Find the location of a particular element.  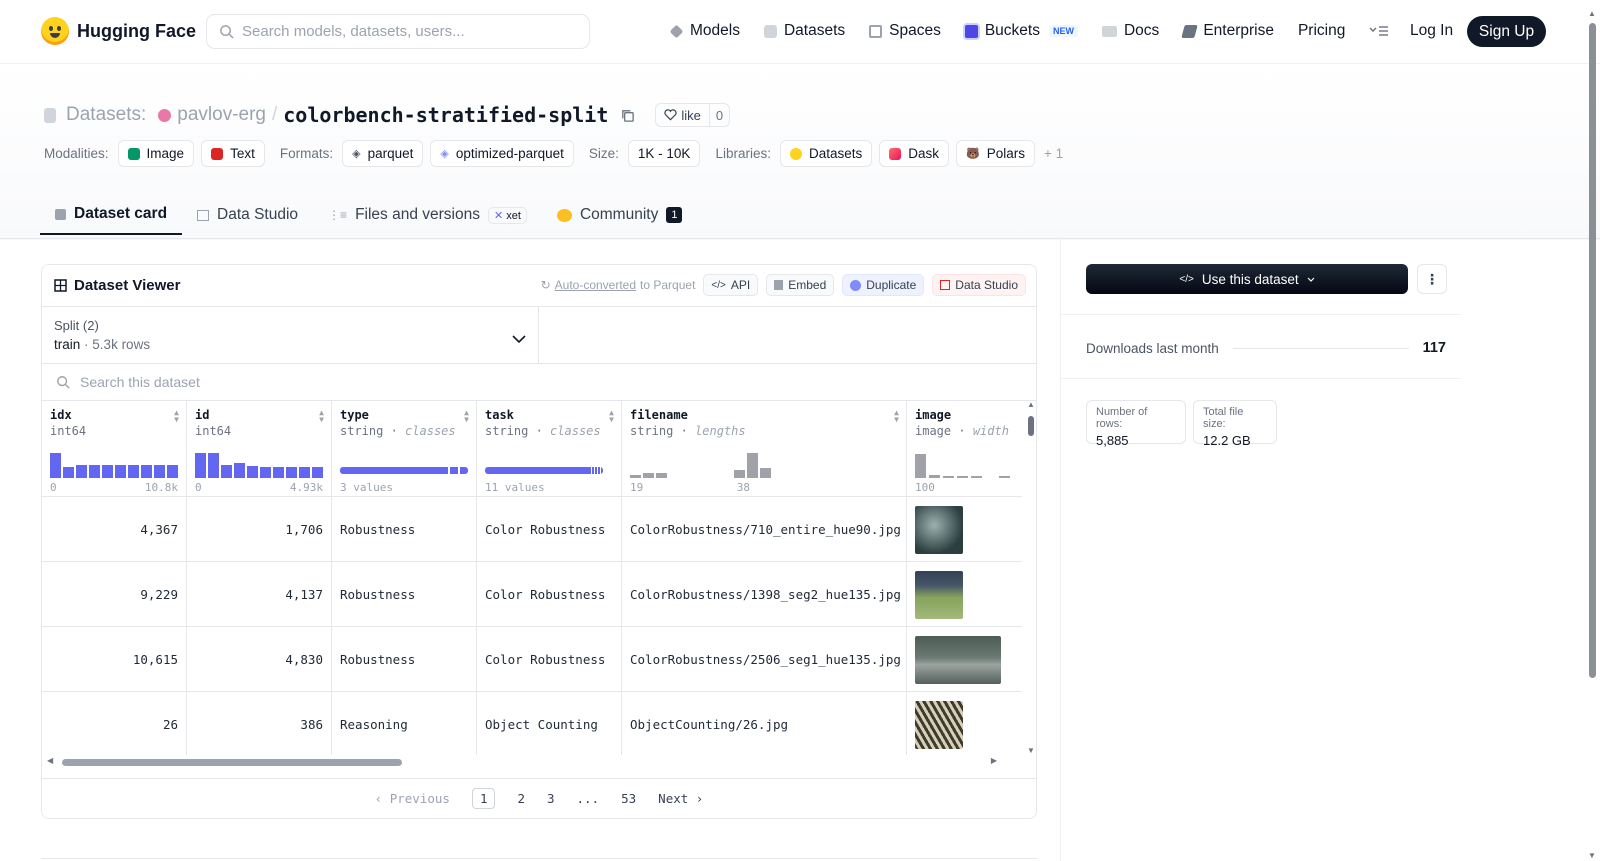

like-button: like 0 is located at coordinates (693, 115).